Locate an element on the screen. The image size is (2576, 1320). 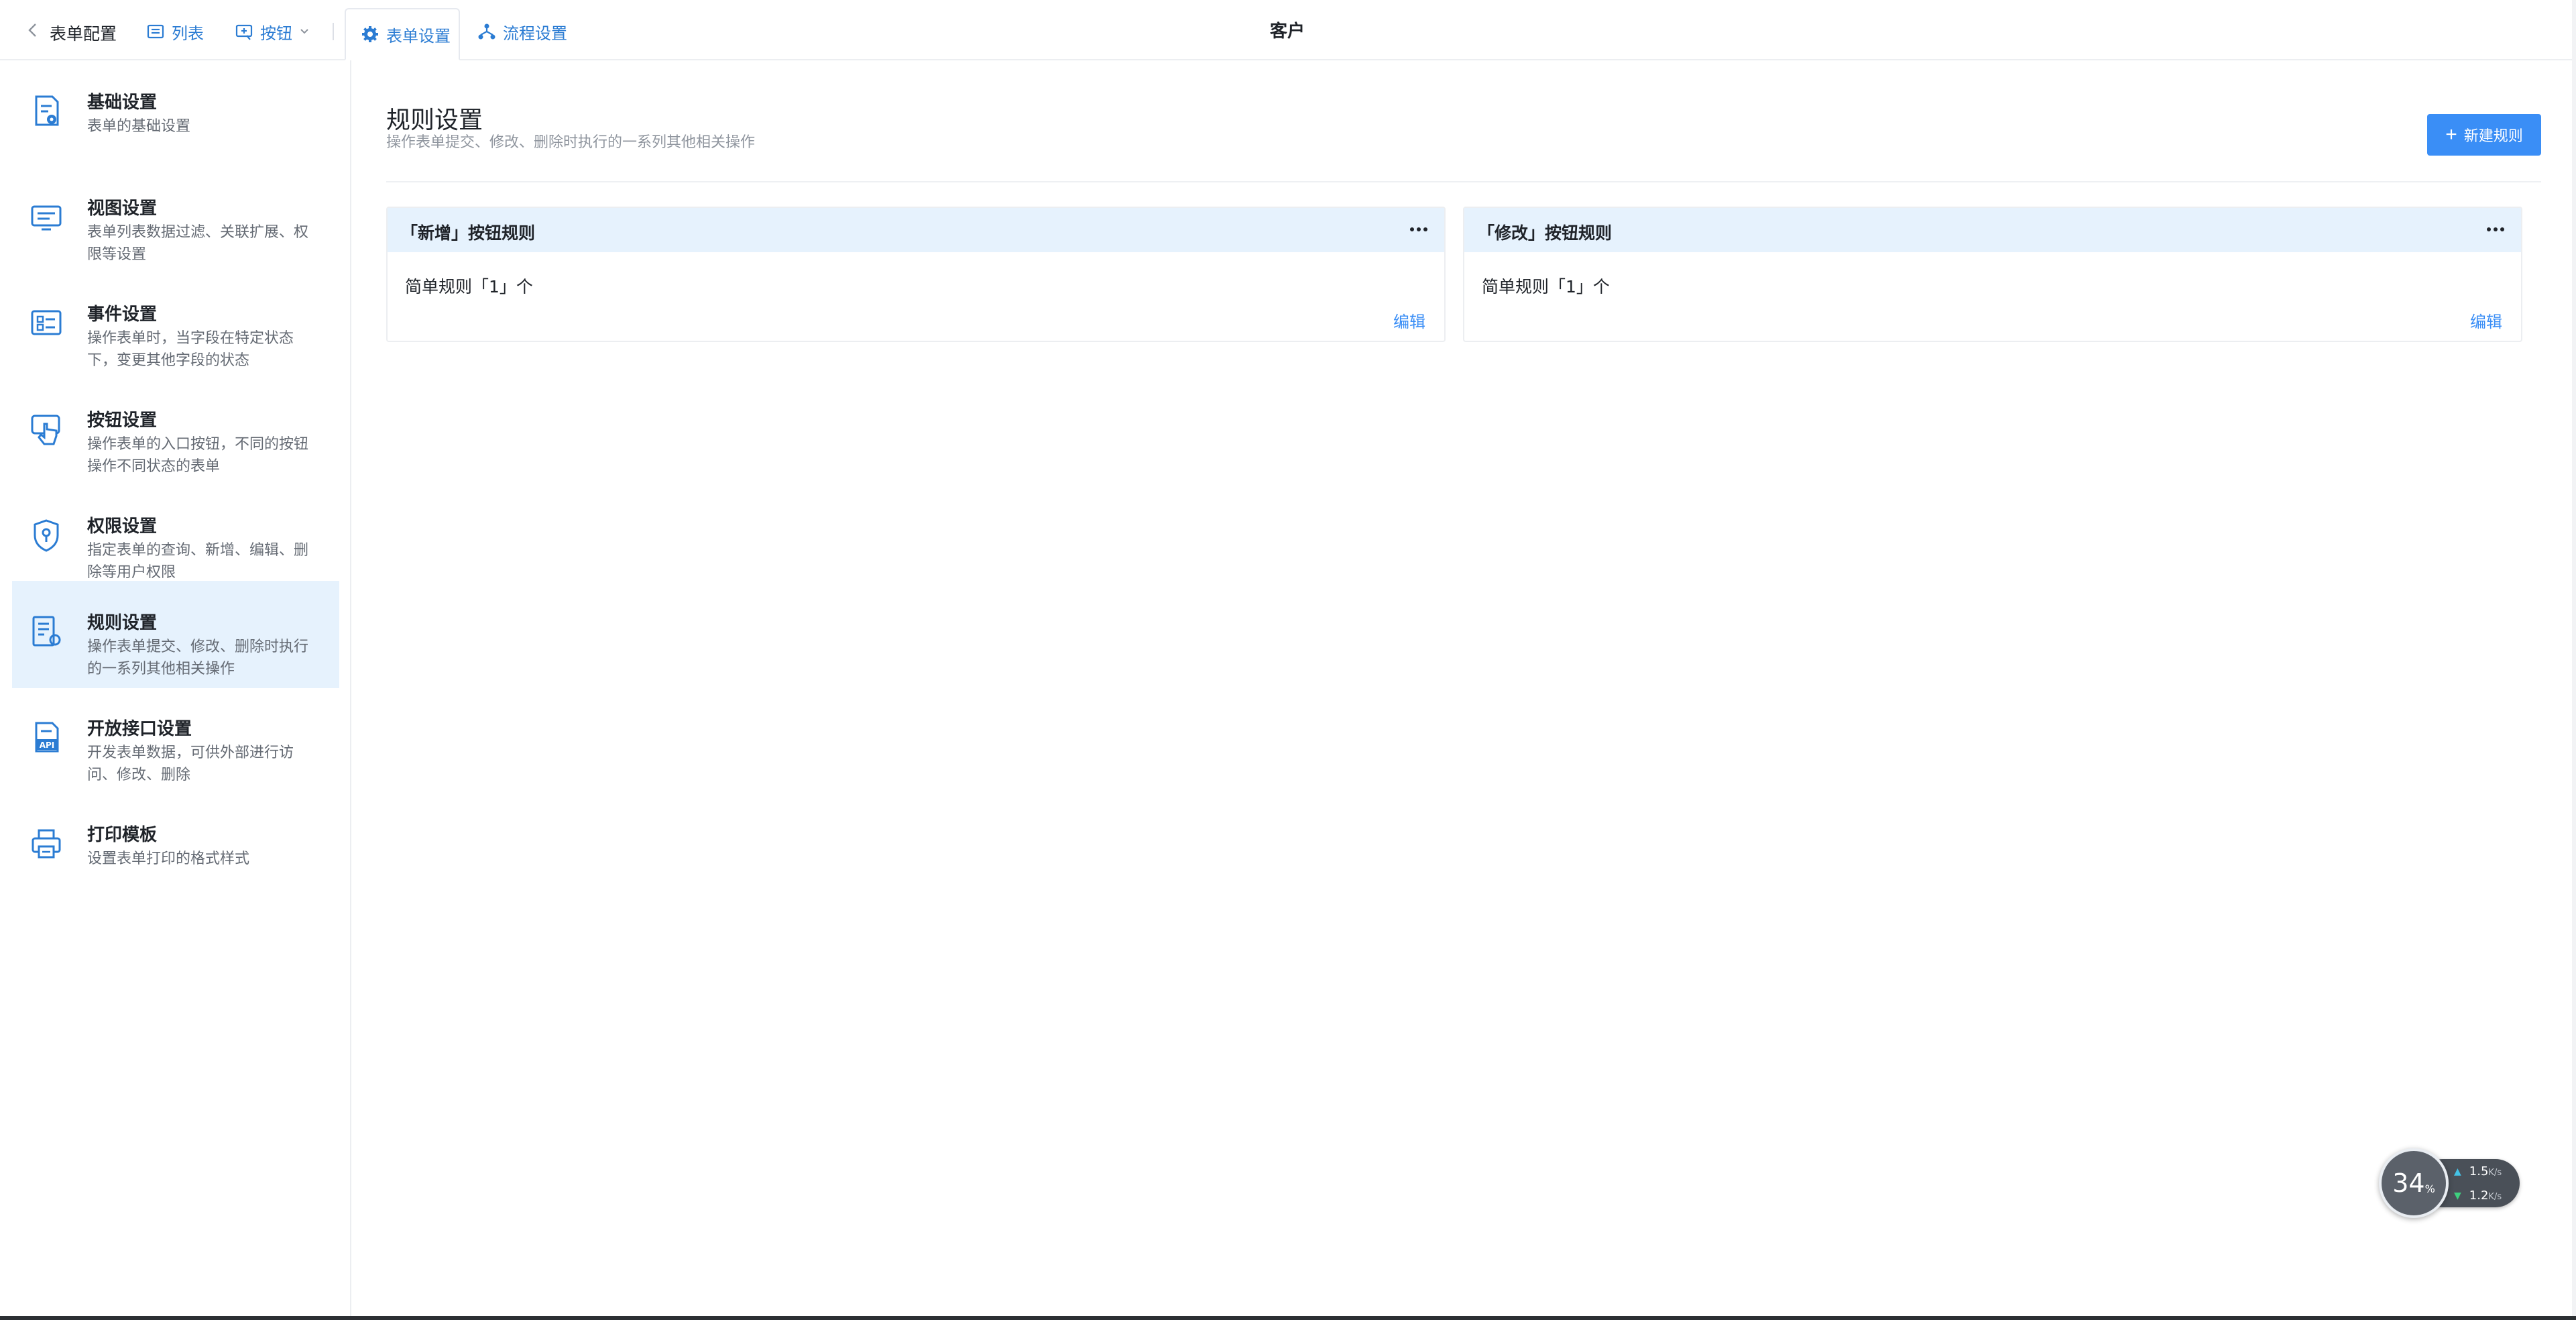
top-bar: 表单配置 列表 按钮 表单设置 流程设置 客户 is located at coordinates (1288, 30).